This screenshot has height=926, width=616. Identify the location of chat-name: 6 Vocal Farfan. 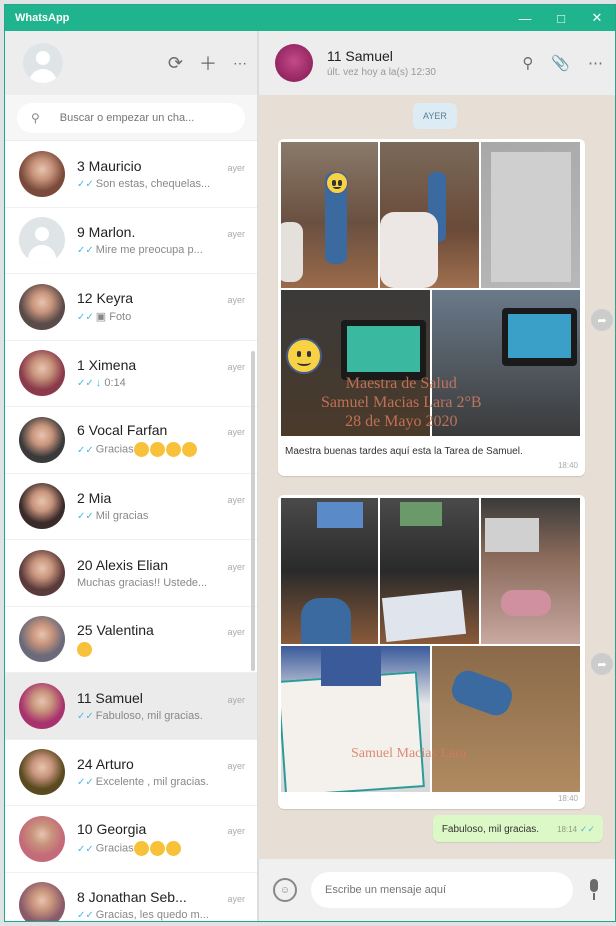
(122, 430).